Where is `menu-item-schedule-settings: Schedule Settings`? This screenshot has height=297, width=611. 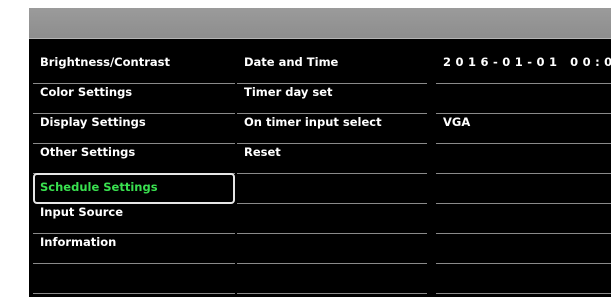 menu-item-schedule-settings: Schedule Settings is located at coordinates (134, 188).